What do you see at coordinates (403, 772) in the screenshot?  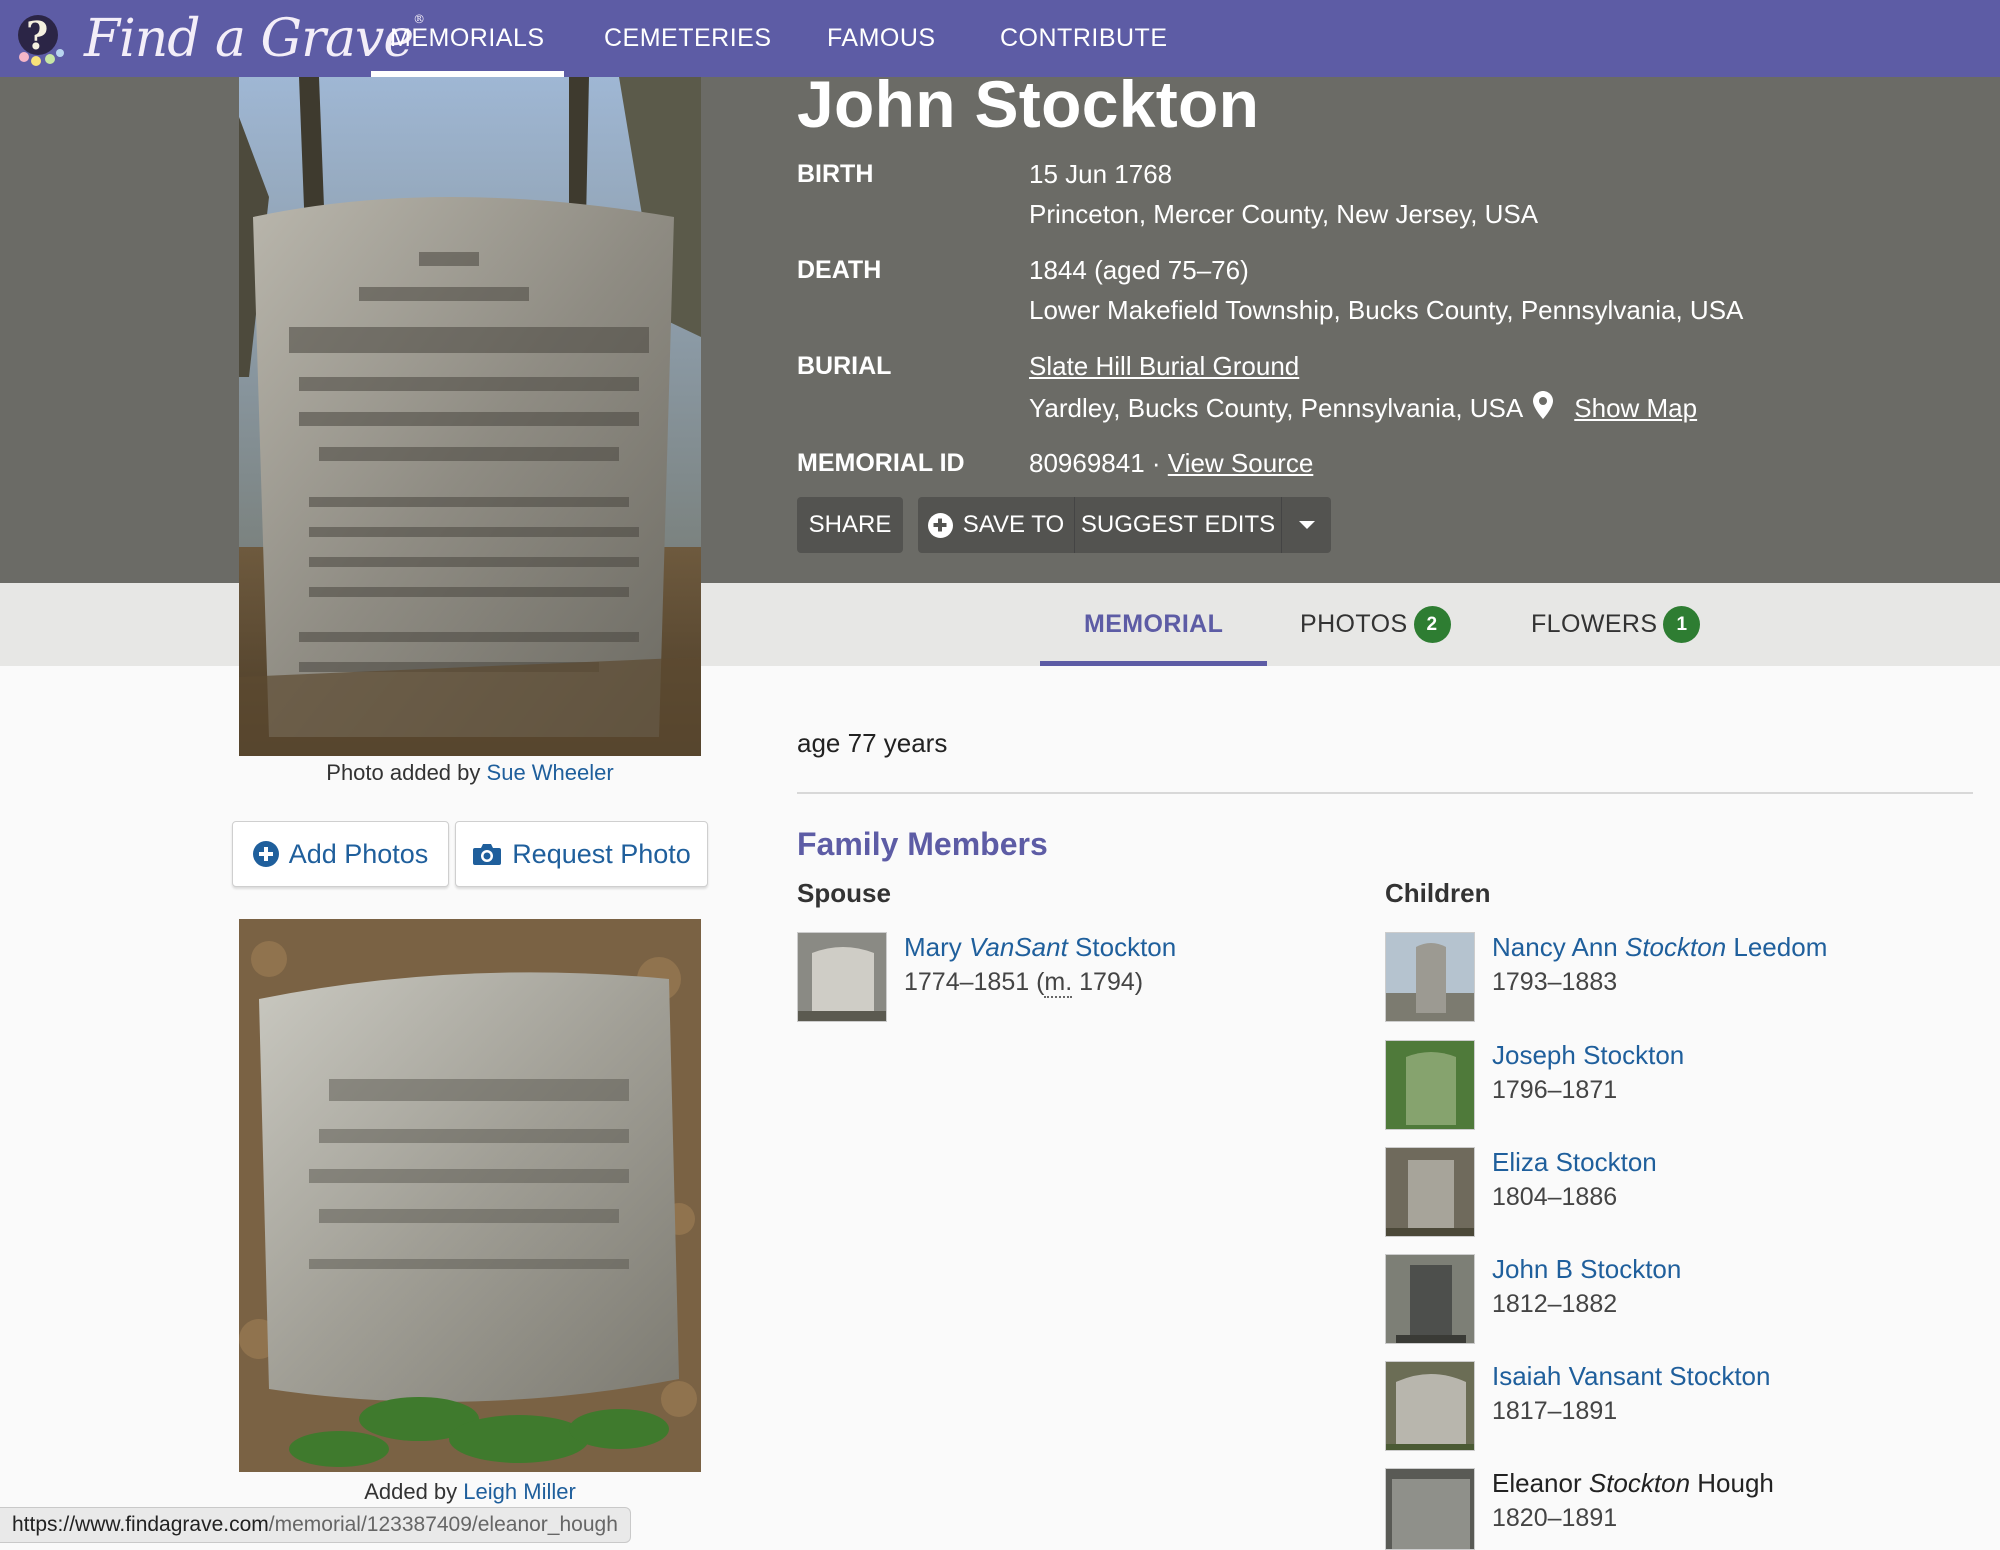 I see `main-photo-caption-prefix: Photo added by` at bounding box center [403, 772].